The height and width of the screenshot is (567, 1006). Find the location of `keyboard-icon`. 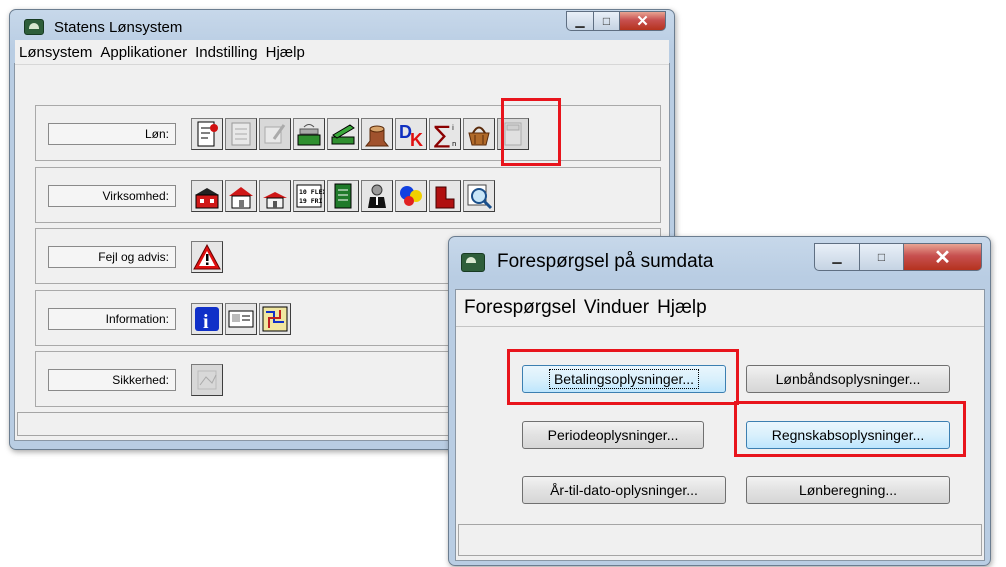

keyboard-icon is located at coordinates (309, 134).